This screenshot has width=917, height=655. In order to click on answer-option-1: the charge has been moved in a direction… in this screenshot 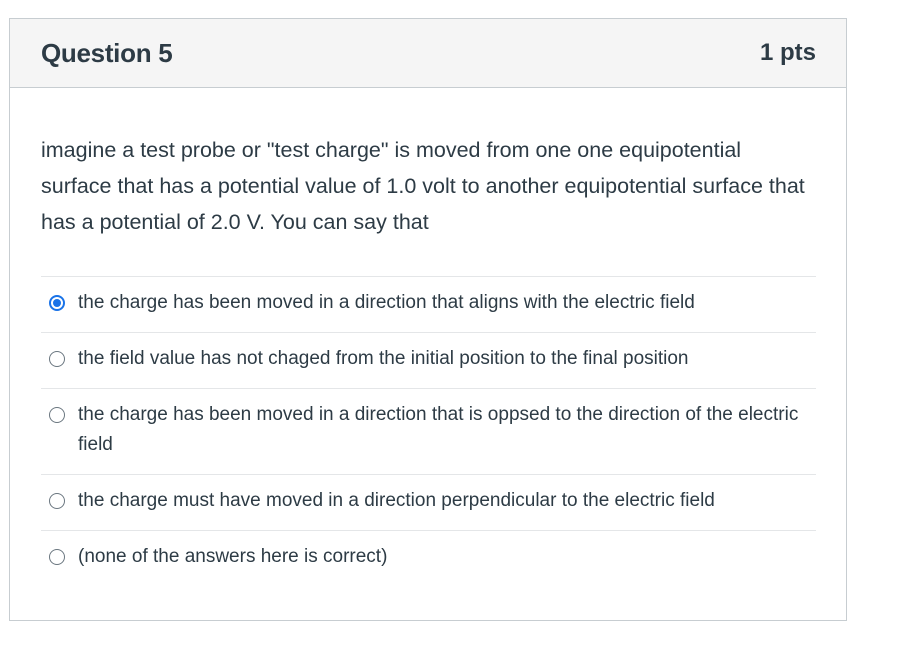, I will do `click(428, 305)`.